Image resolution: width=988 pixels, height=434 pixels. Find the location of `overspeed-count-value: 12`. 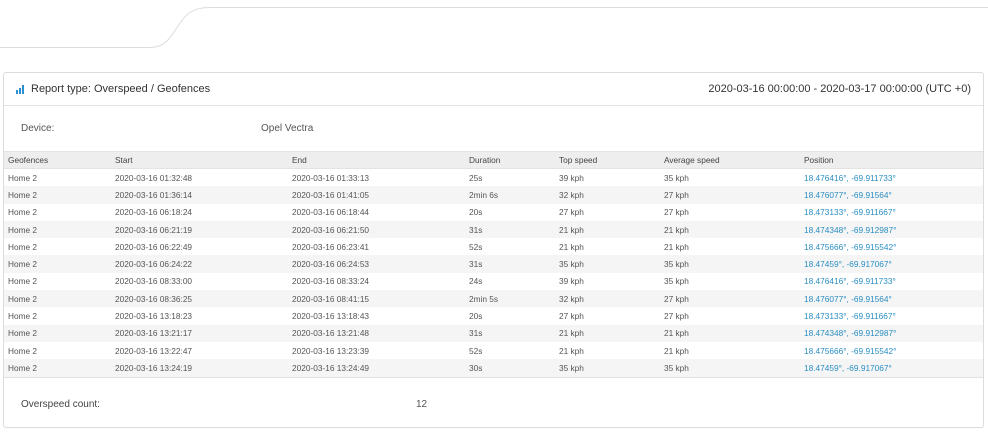

overspeed-count-value: 12 is located at coordinates (422, 404).